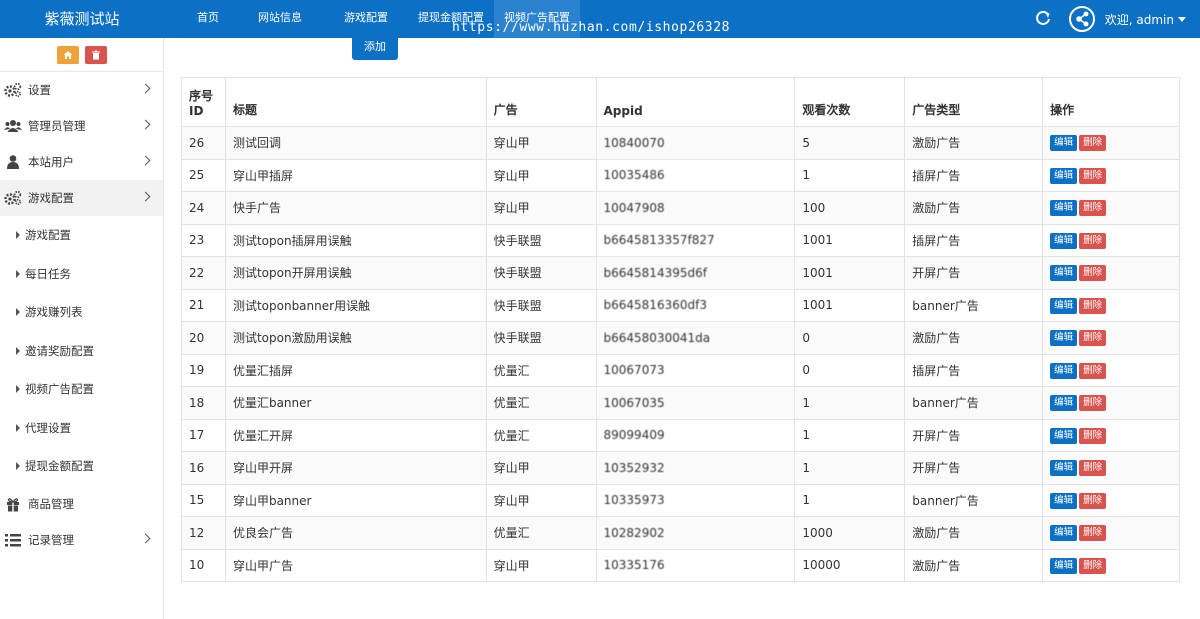  I want to click on sidebar-item-products: 商品管理, so click(81, 504).